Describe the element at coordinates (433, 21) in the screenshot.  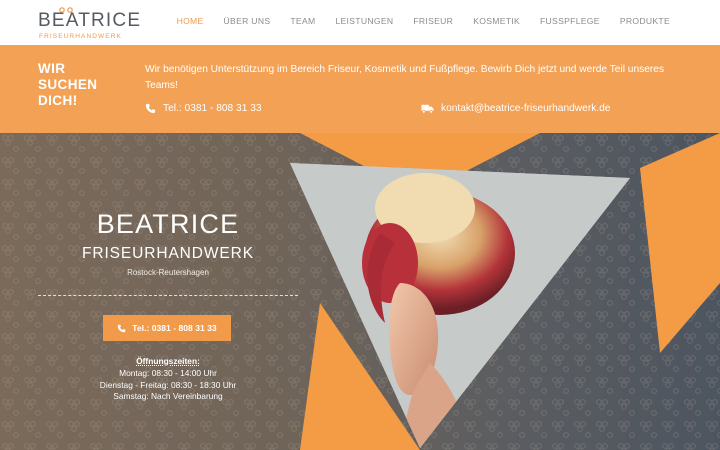
I see `nav-friseur: FRISEUR` at that location.